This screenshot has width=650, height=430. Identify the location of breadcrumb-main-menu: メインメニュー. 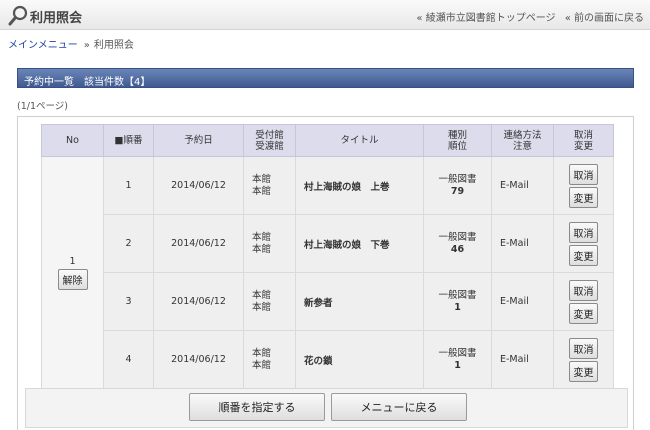
(43, 45).